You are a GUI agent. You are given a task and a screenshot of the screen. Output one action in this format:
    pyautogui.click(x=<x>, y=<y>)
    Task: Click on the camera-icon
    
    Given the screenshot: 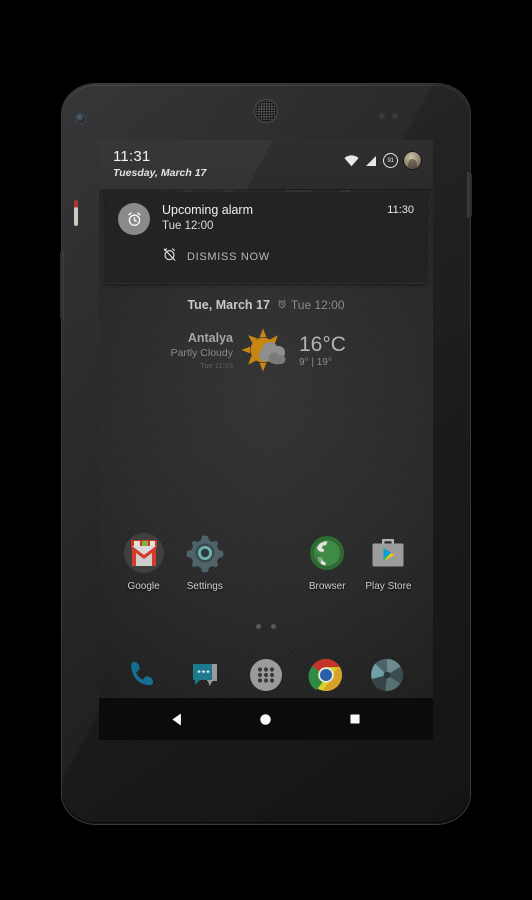 What is the action you would take?
    pyautogui.click(x=387, y=675)
    